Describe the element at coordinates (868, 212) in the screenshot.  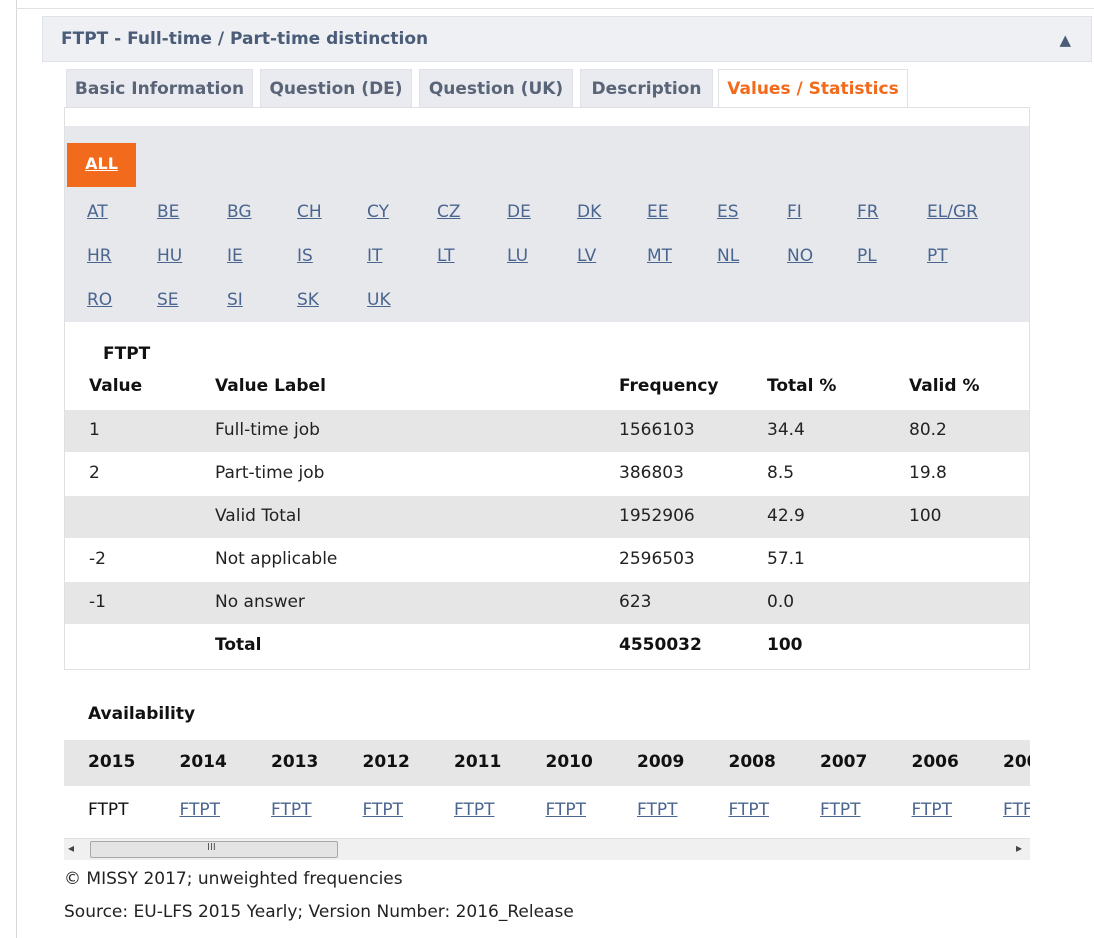
I see `country-link-fr: FR` at that location.